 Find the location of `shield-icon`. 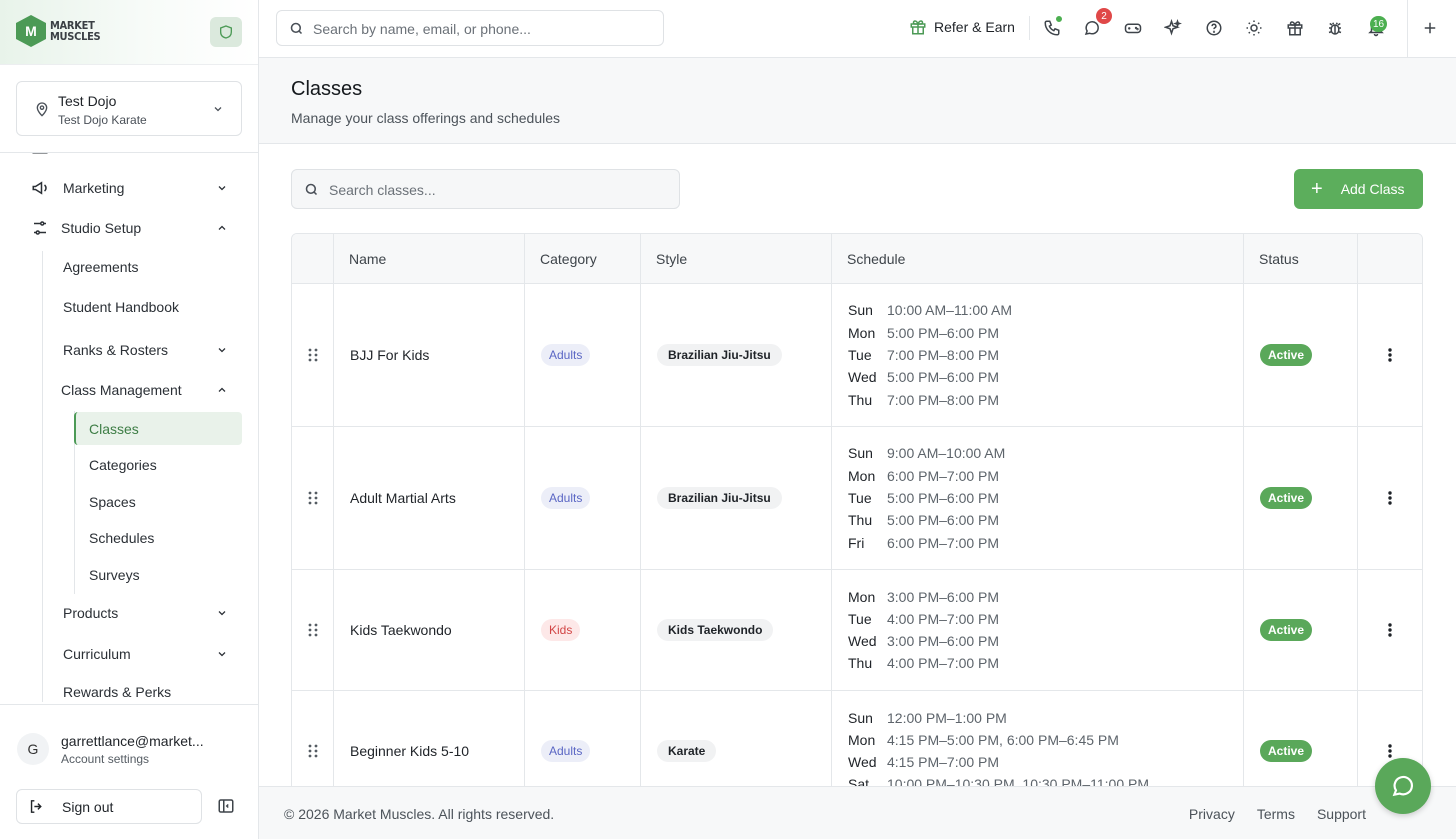

shield-icon is located at coordinates (226, 32).